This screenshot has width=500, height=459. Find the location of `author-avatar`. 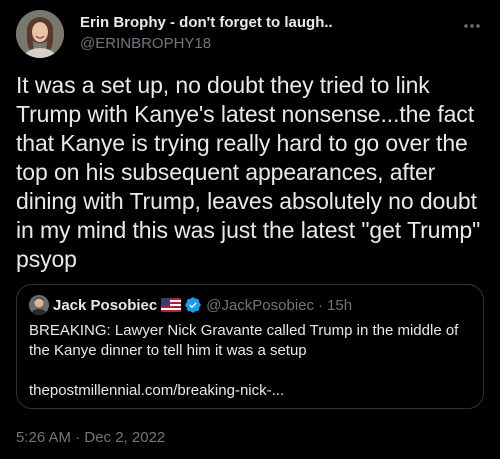

author-avatar is located at coordinates (40, 34).